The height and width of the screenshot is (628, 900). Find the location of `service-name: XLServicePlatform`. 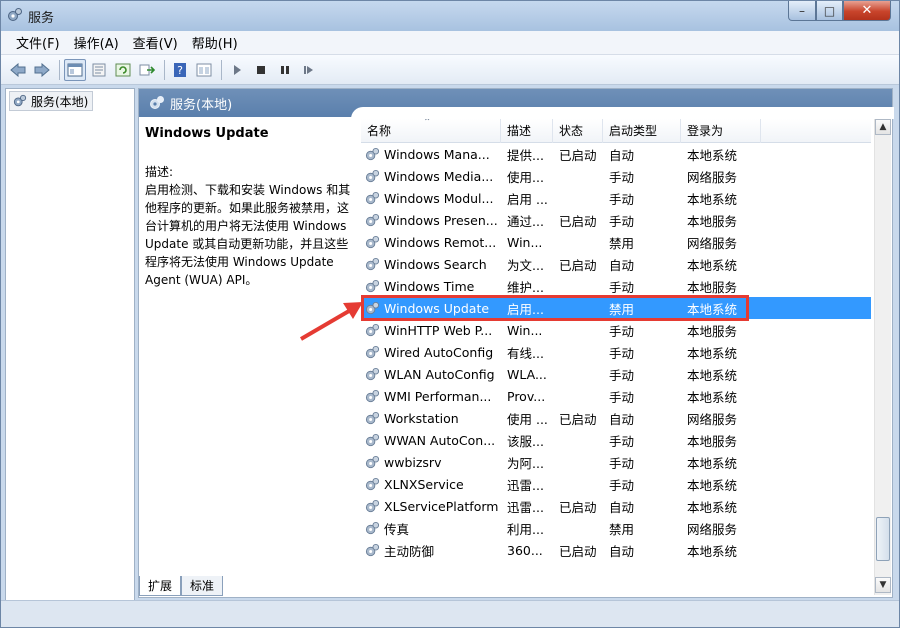

service-name: XLServicePlatform is located at coordinates (441, 506).